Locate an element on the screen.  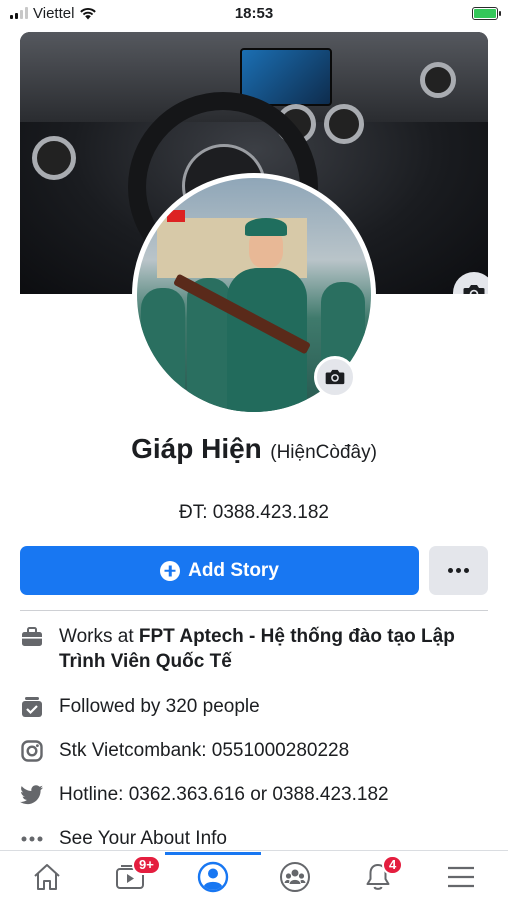
followers-icon is located at coordinates (32, 707).